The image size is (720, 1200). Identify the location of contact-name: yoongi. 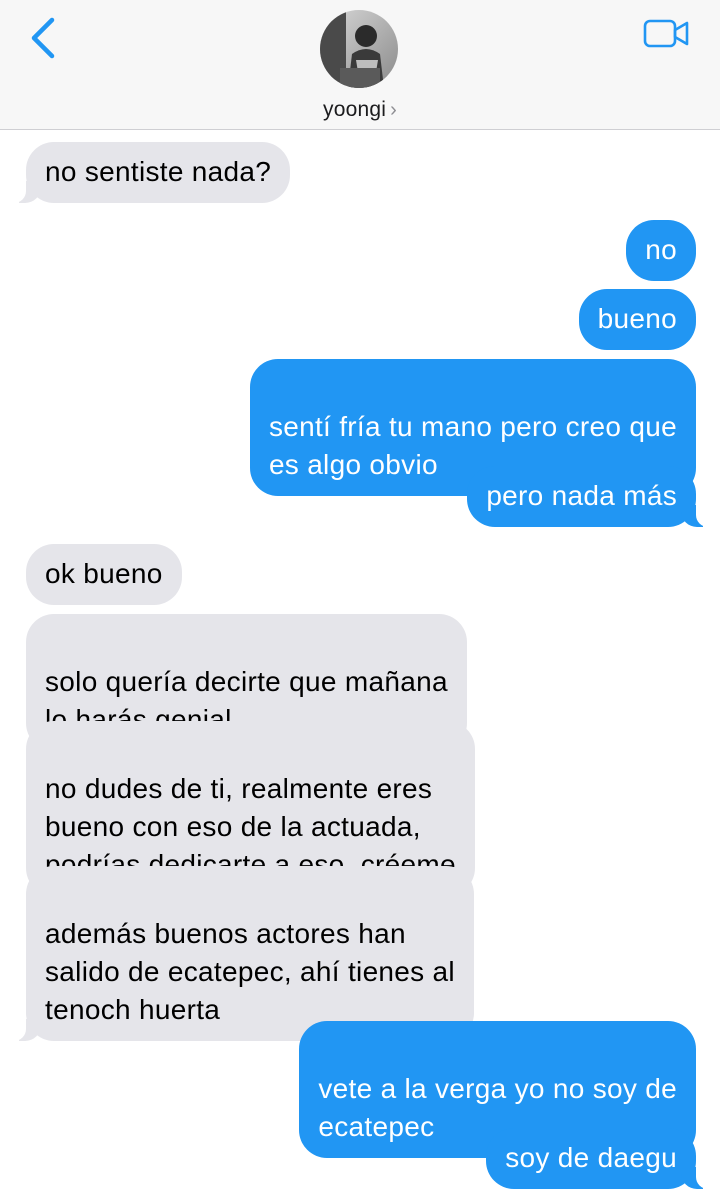
(355, 109).